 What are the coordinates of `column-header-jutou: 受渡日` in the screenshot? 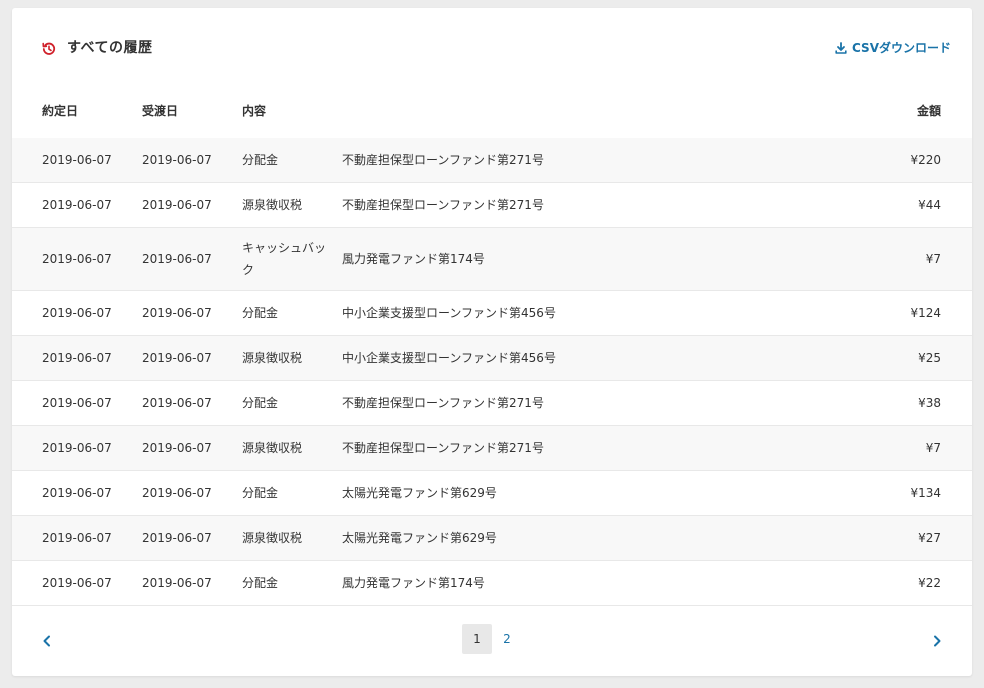 It's located at (160, 111).